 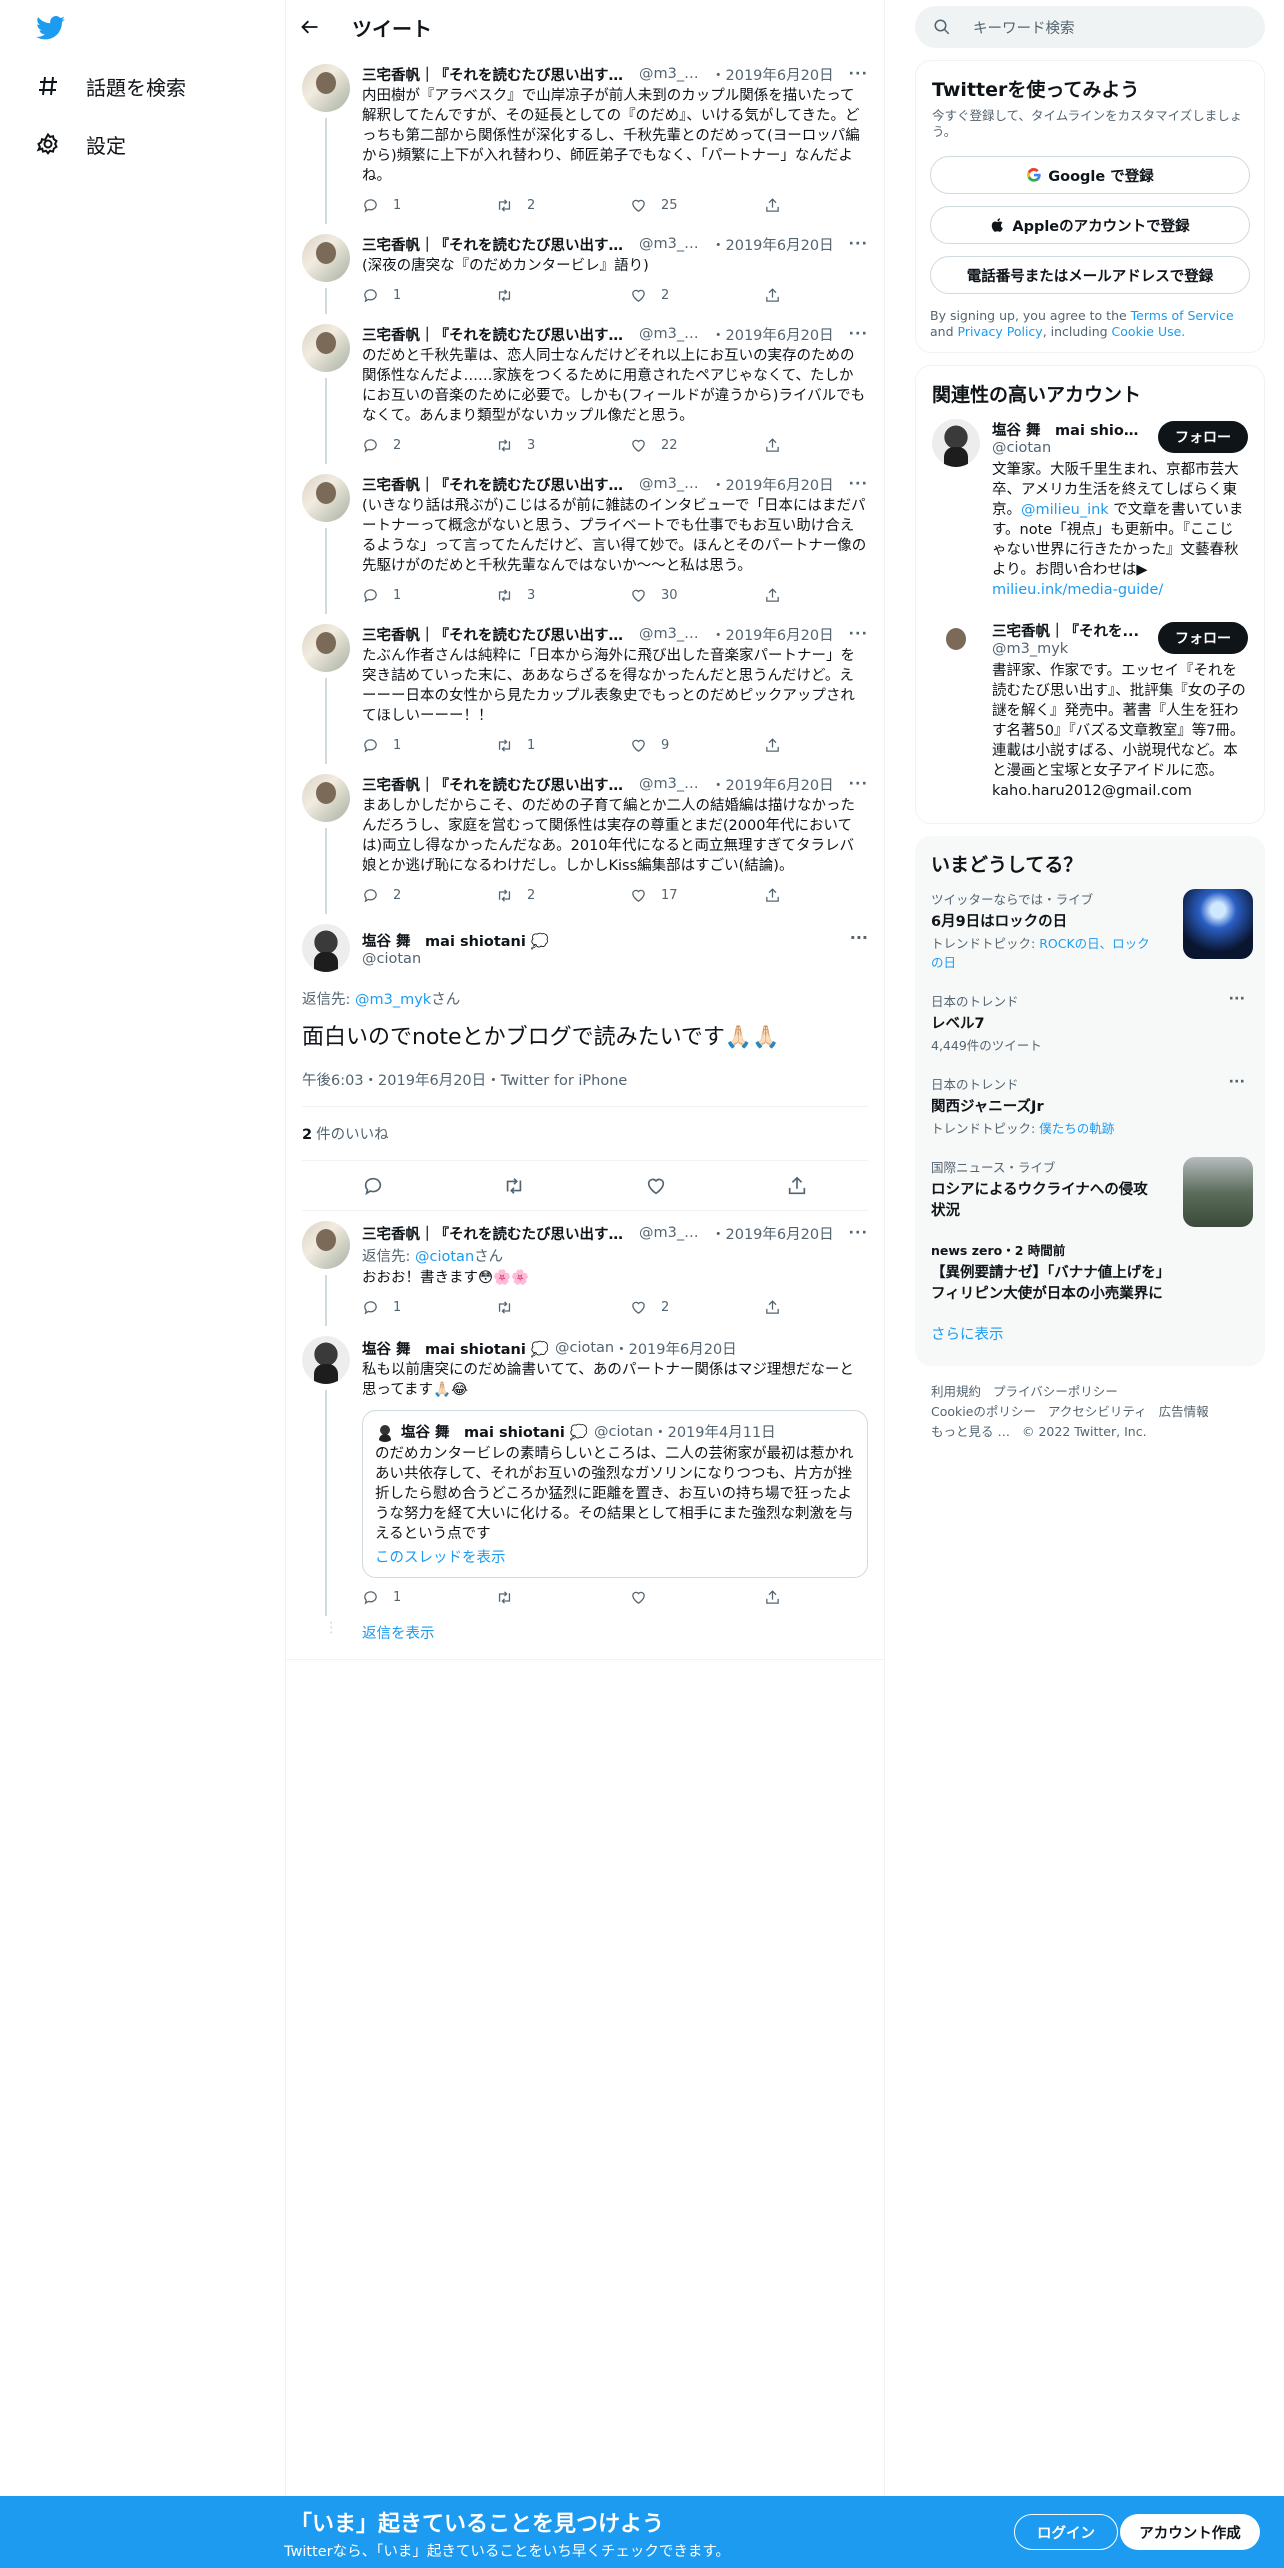 What do you see at coordinates (797, 1186) in the screenshot?
I see `share-icon` at bounding box center [797, 1186].